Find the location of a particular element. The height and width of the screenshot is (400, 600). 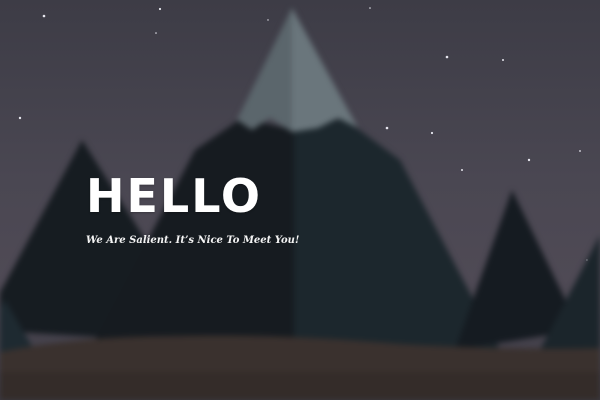

snow-cap-left is located at coordinates (264, 70).